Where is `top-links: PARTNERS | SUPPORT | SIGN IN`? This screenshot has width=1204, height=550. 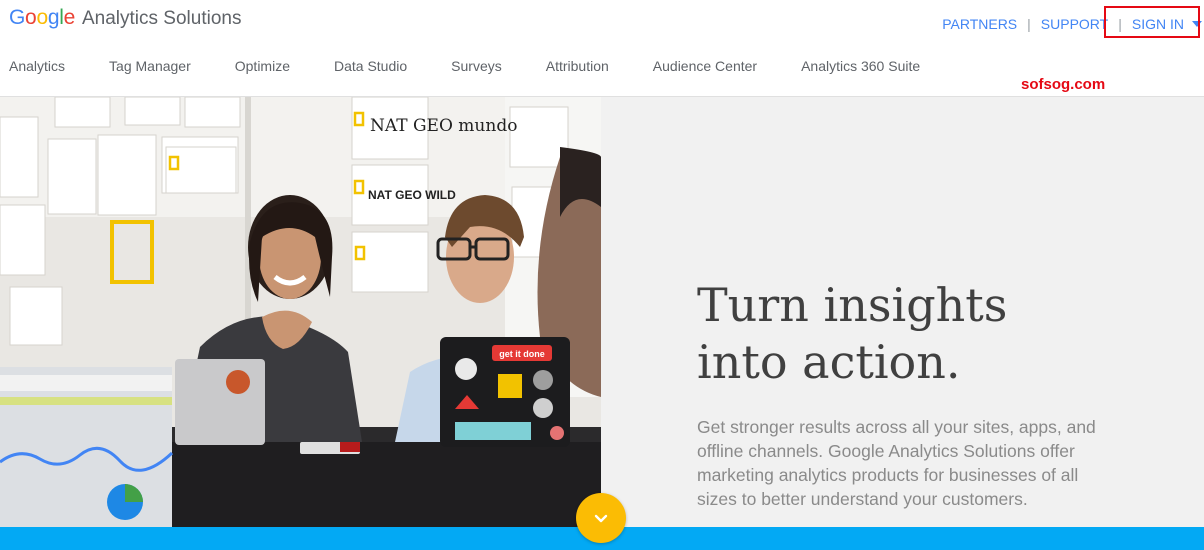 top-links: PARTNERS | SUPPORT | SIGN IN is located at coordinates (1073, 24).